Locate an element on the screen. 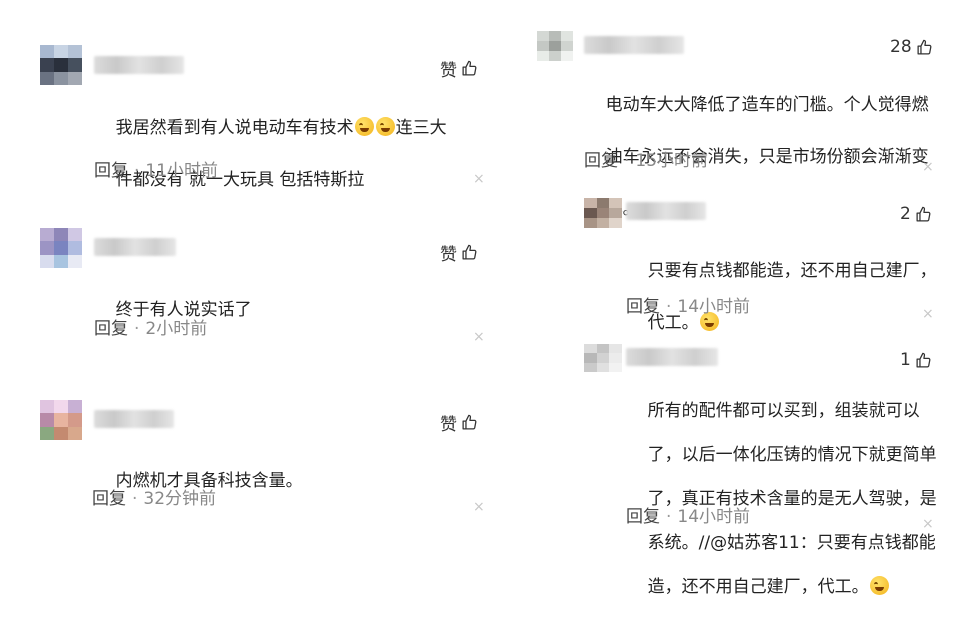  comment-text-line: 系统。//@姑苏客11：只要有点钱都能 is located at coordinates (791, 543).